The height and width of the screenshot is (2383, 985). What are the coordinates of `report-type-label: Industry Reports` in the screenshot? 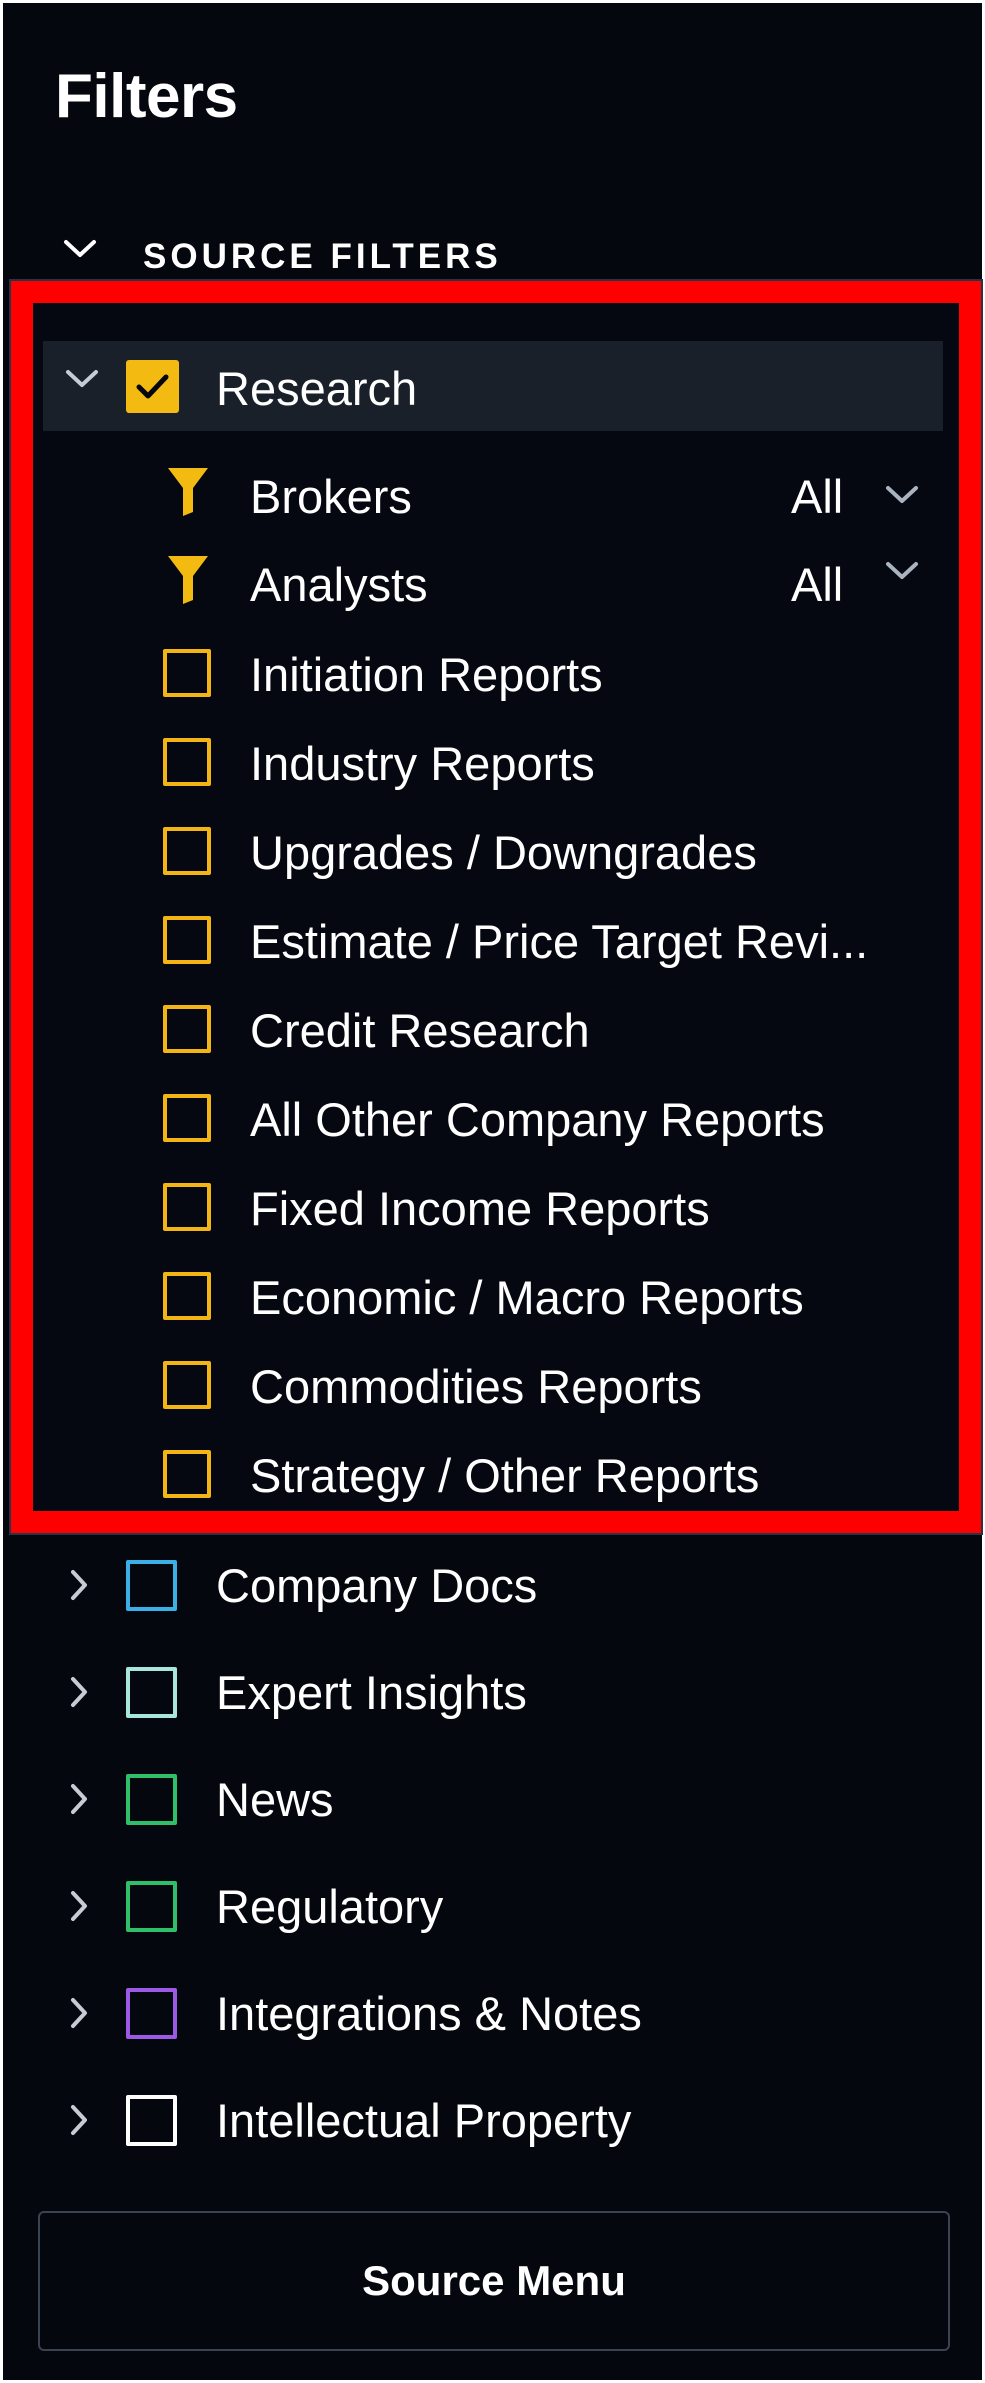 It's located at (422, 763).